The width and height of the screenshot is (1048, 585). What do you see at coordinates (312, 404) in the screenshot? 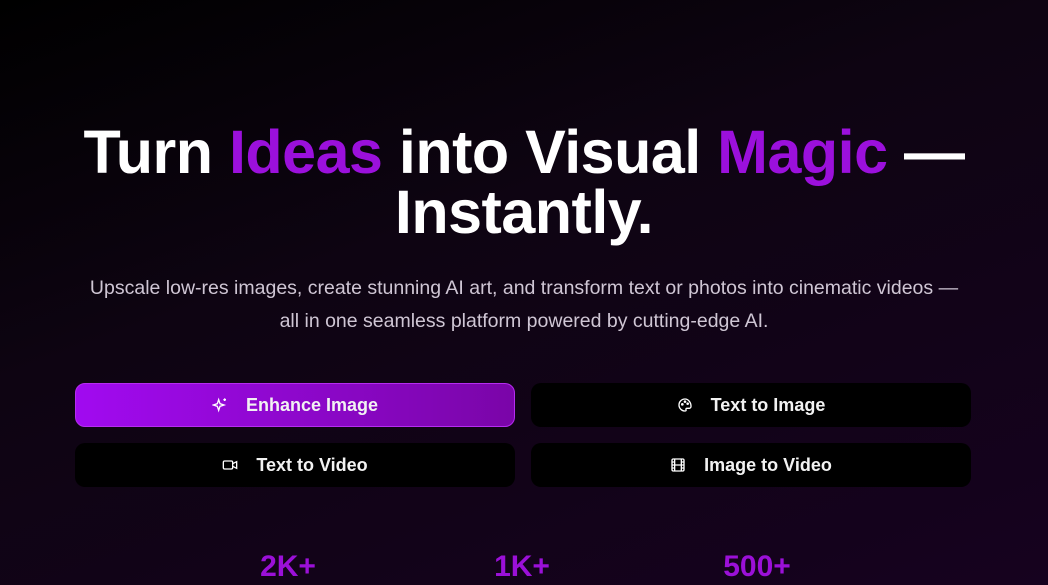
I see `button-label: Enhance Image` at bounding box center [312, 404].